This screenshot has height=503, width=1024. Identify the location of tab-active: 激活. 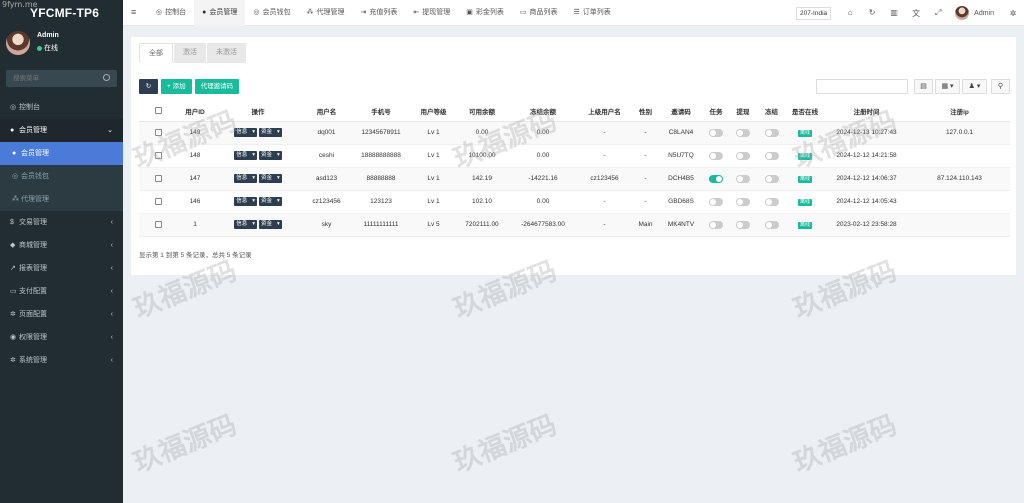
(190, 53).